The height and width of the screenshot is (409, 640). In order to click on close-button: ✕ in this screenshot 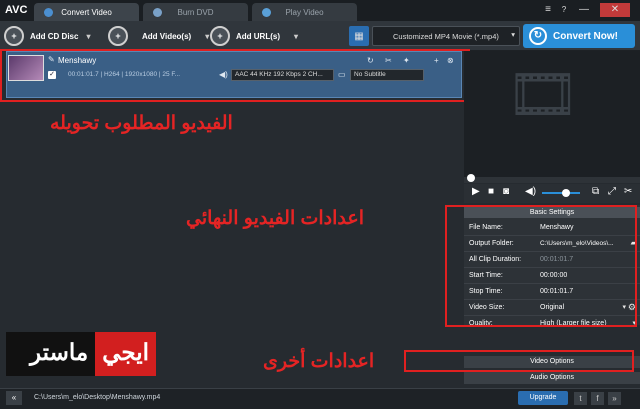, I will do `click(615, 10)`.